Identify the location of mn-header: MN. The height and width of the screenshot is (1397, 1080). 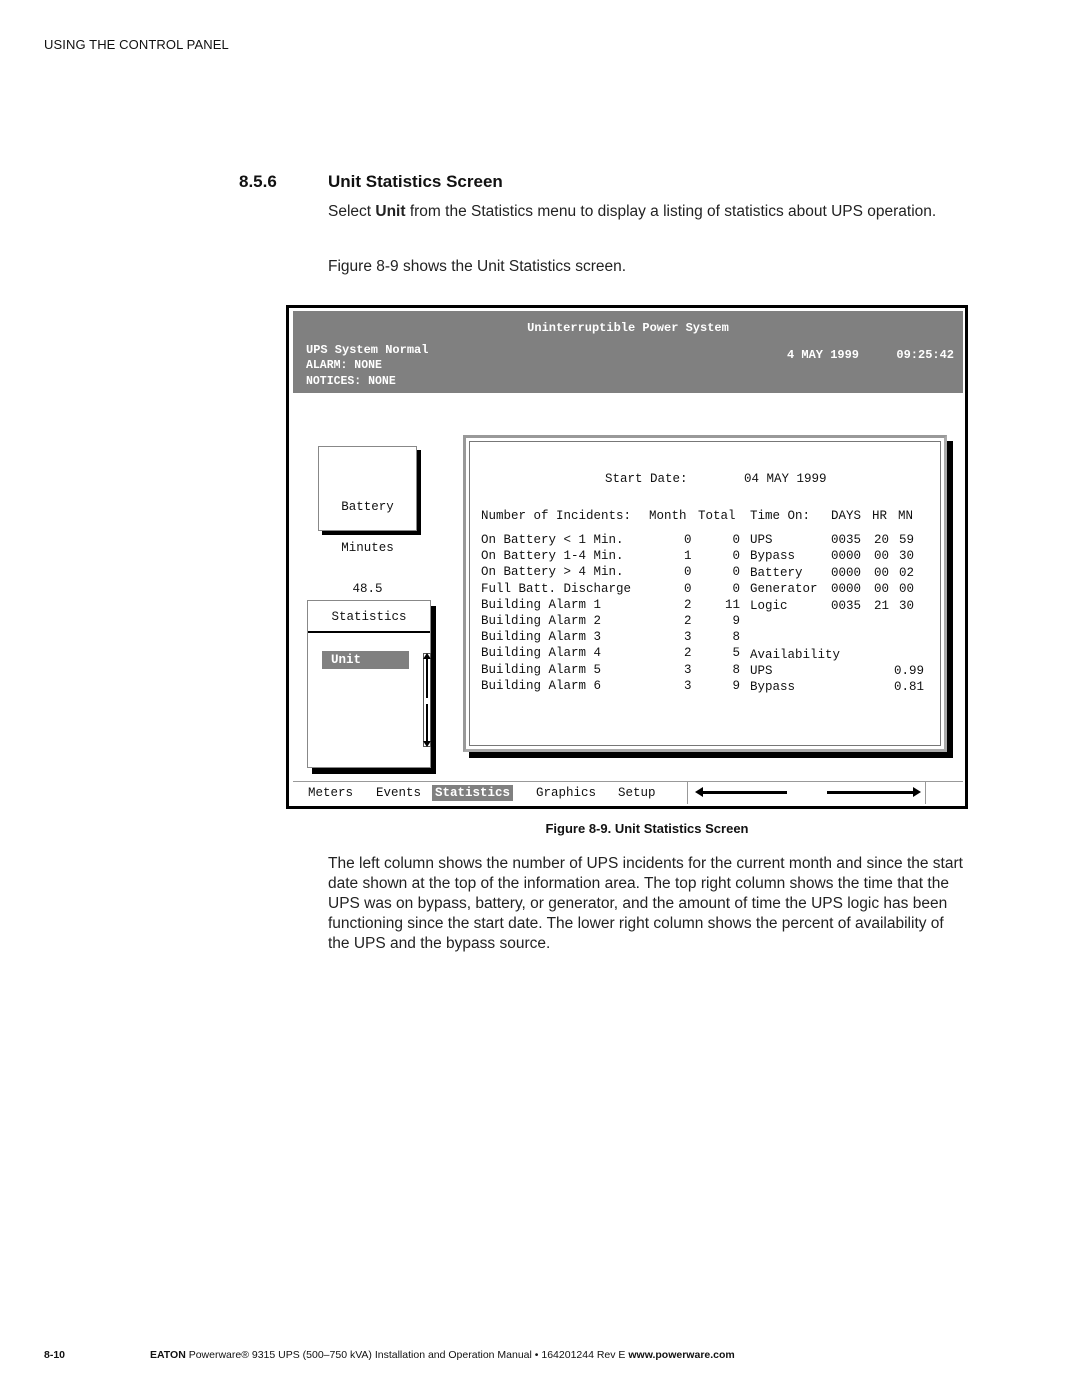
(906, 516).